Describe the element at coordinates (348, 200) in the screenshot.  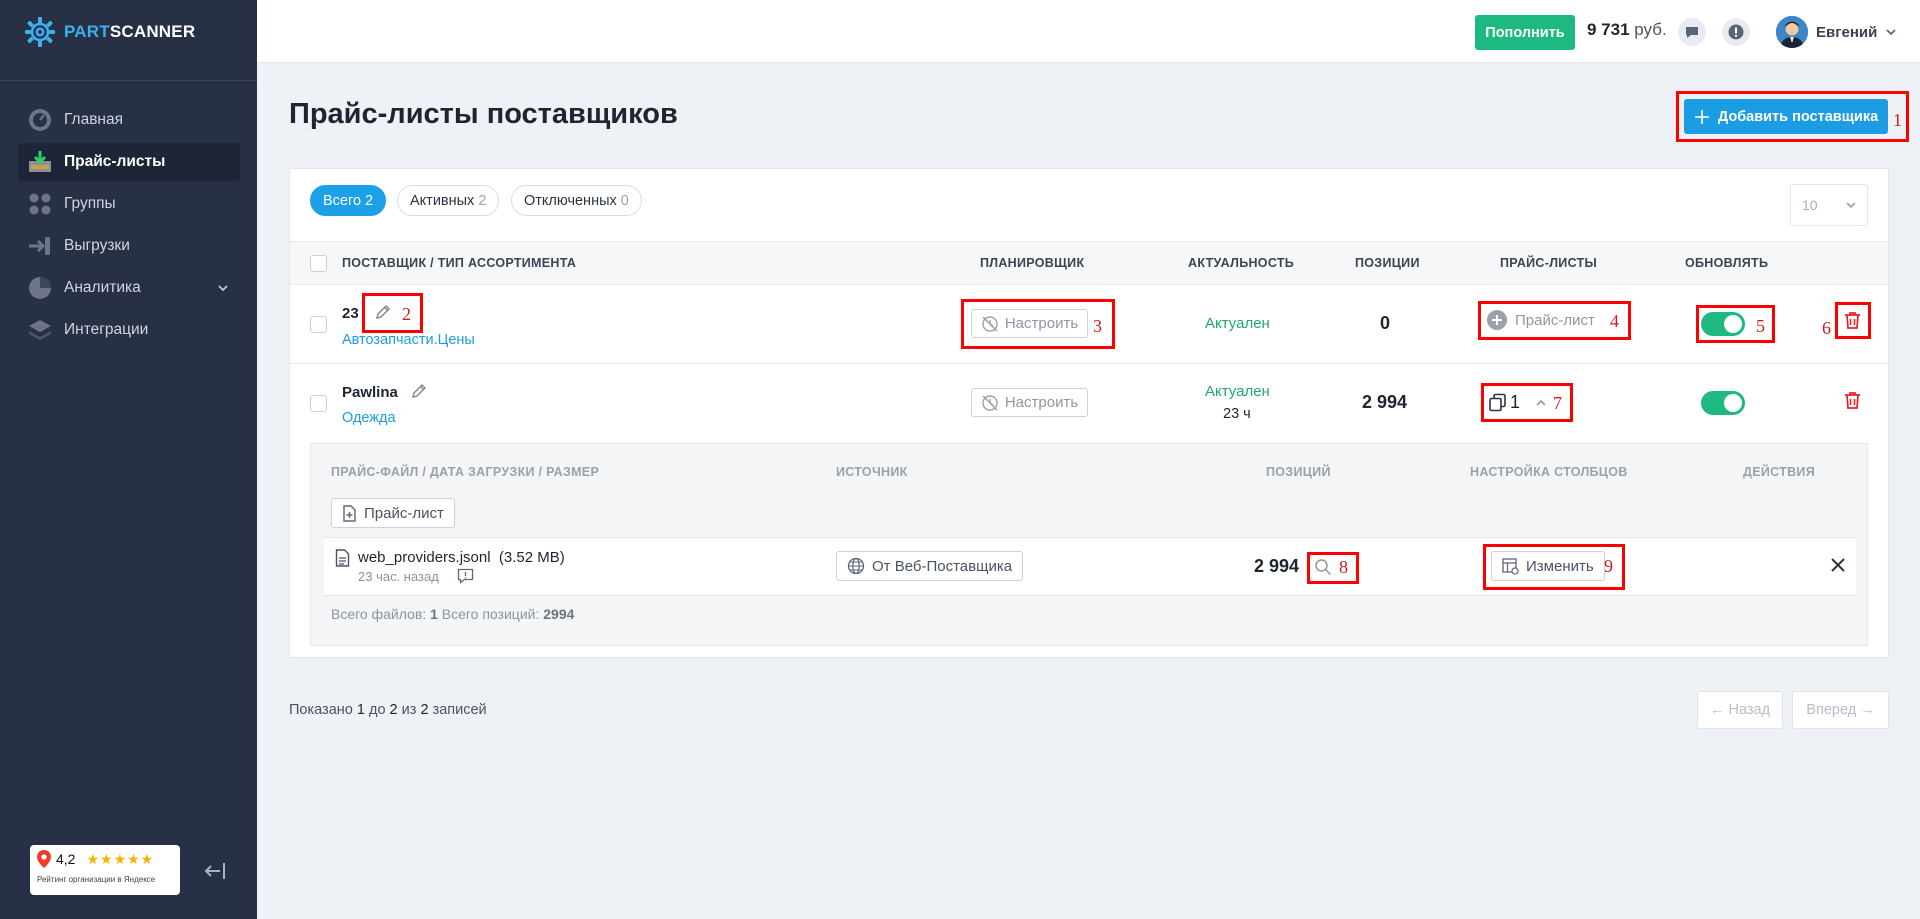
I see `filter-all: Всего 2` at that location.